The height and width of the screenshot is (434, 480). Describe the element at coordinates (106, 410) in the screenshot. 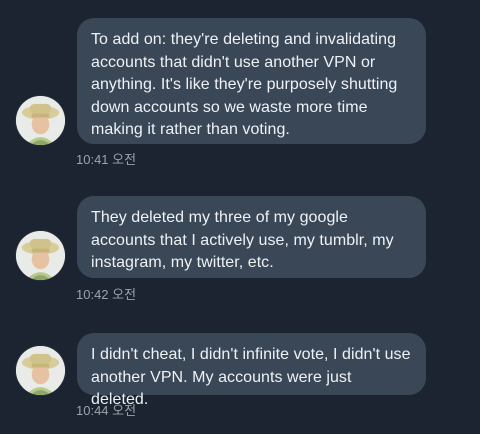

I see `message-timestamp: 10:44 오전` at that location.